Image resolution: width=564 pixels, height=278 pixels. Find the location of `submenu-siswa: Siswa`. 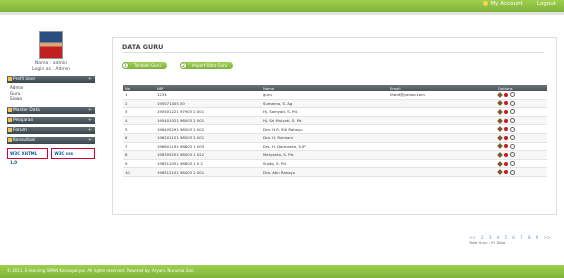

submenu-siswa: Siswa is located at coordinates (51, 99).